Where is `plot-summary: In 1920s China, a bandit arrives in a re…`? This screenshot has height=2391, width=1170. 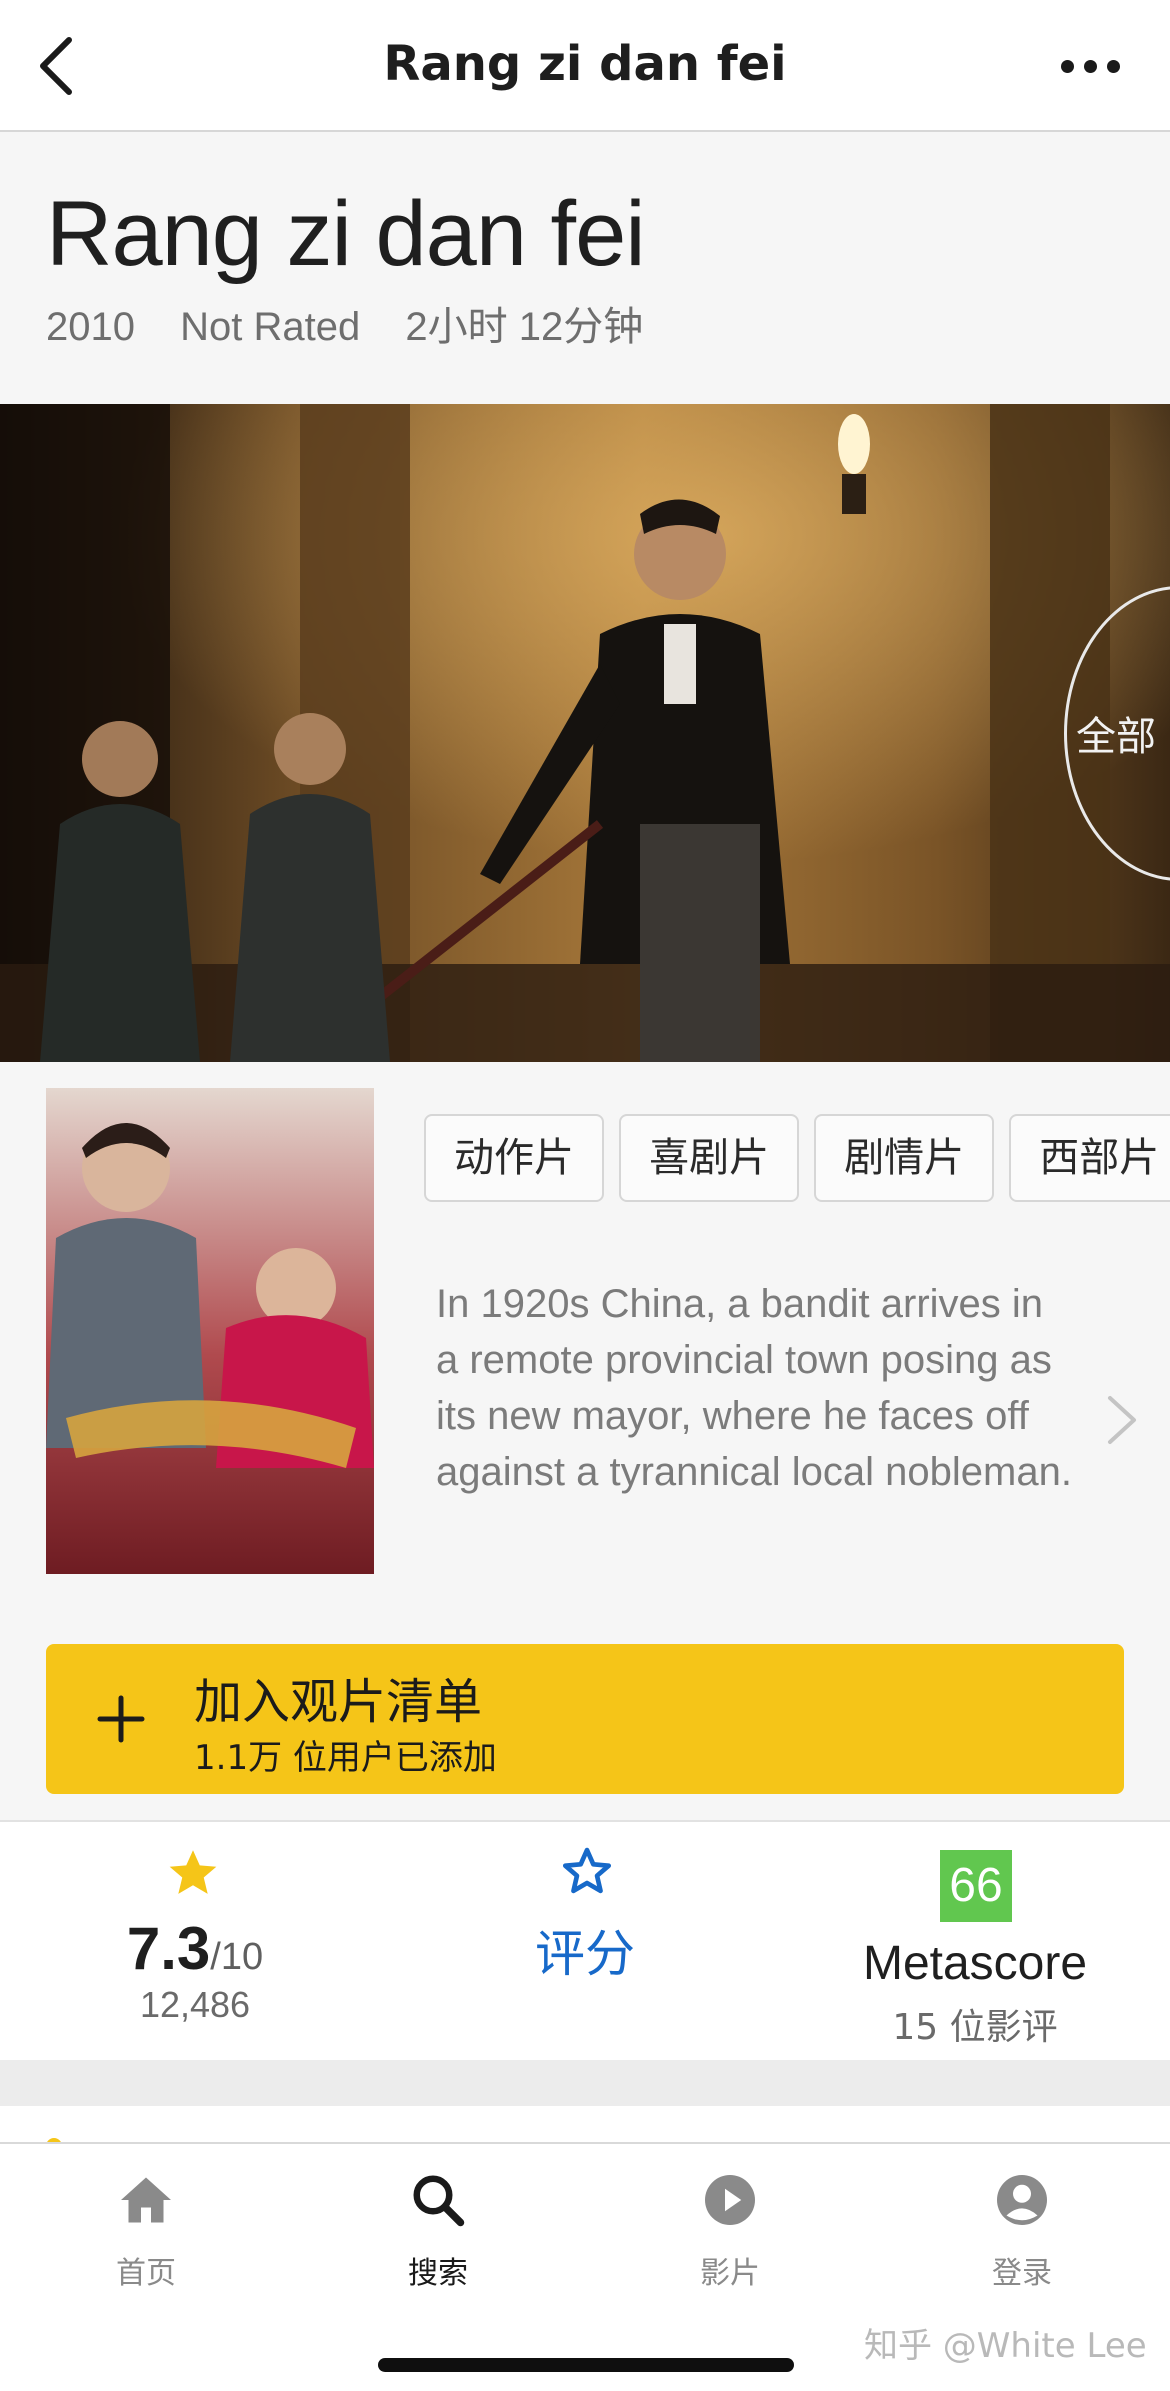 plot-summary: In 1920s China, a bandit arrives in a re… is located at coordinates (756, 1388).